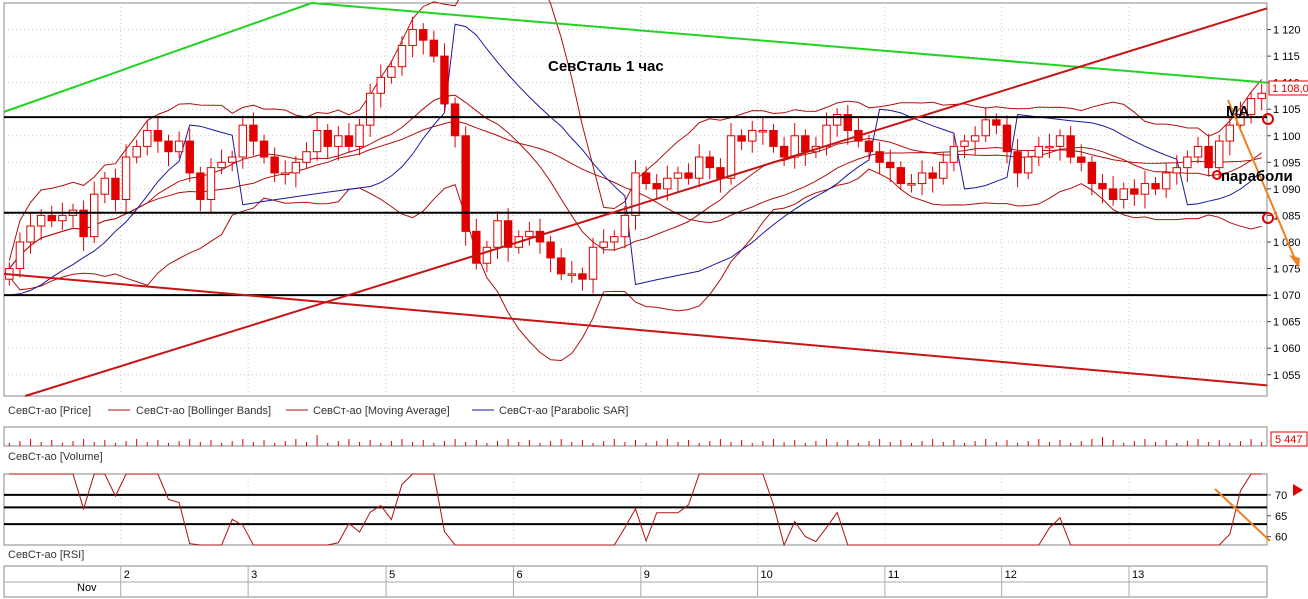 This screenshot has height=599, width=1308. I want to click on legend-volume: СевСт-ао [Volume], so click(55, 457).